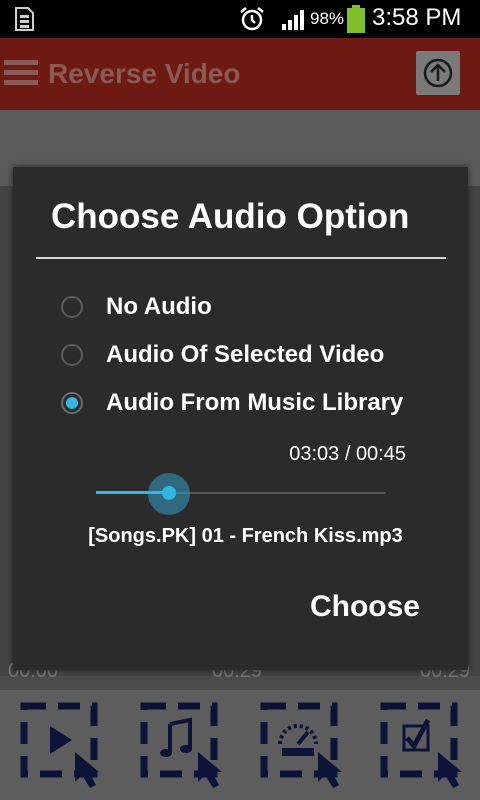  What do you see at coordinates (24, 19) in the screenshot?
I see `sd-card-icon` at bounding box center [24, 19].